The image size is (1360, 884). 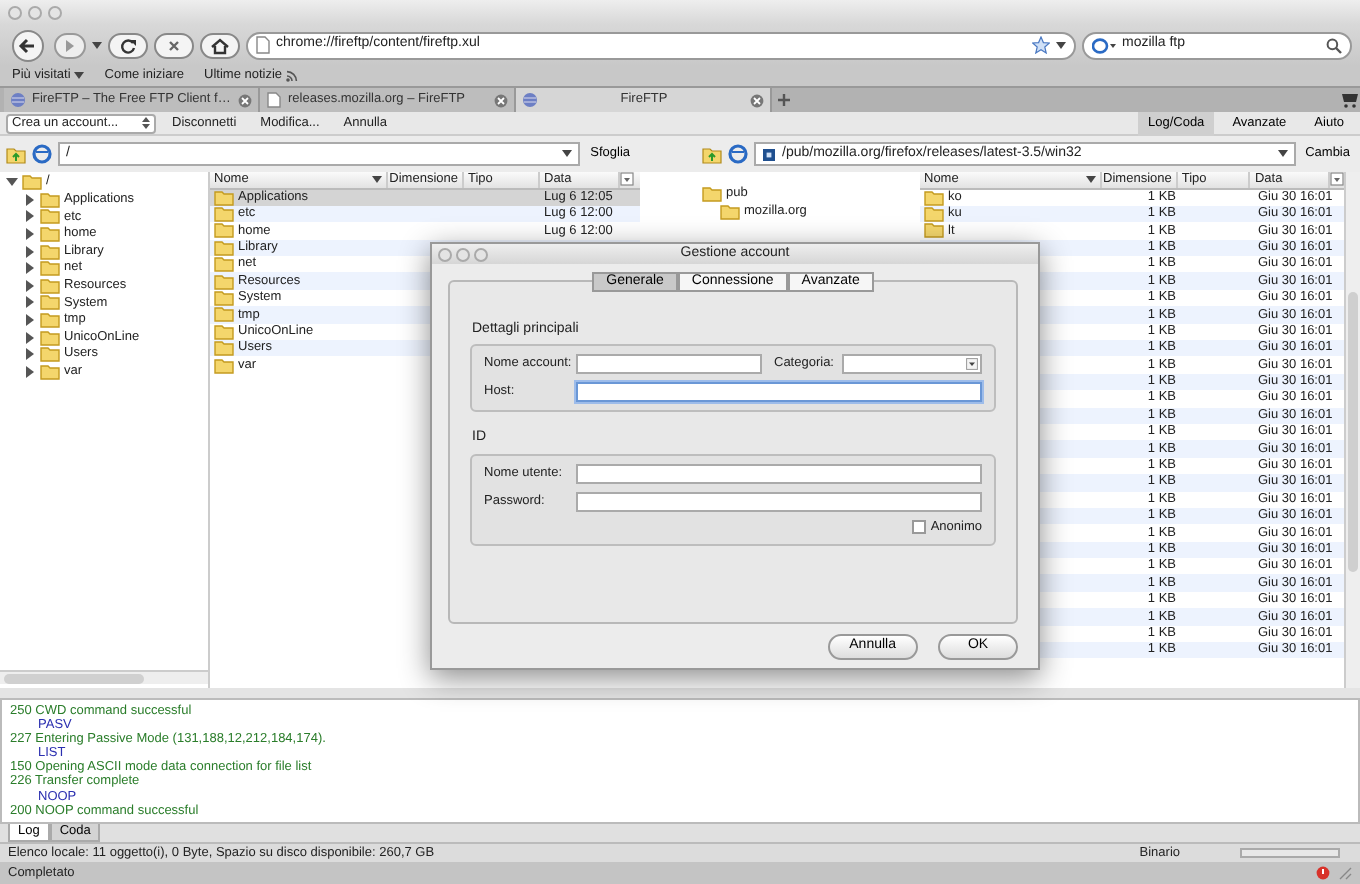 What do you see at coordinates (919, 527) in the screenshot?
I see `checkbox` at bounding box center [919, 527].